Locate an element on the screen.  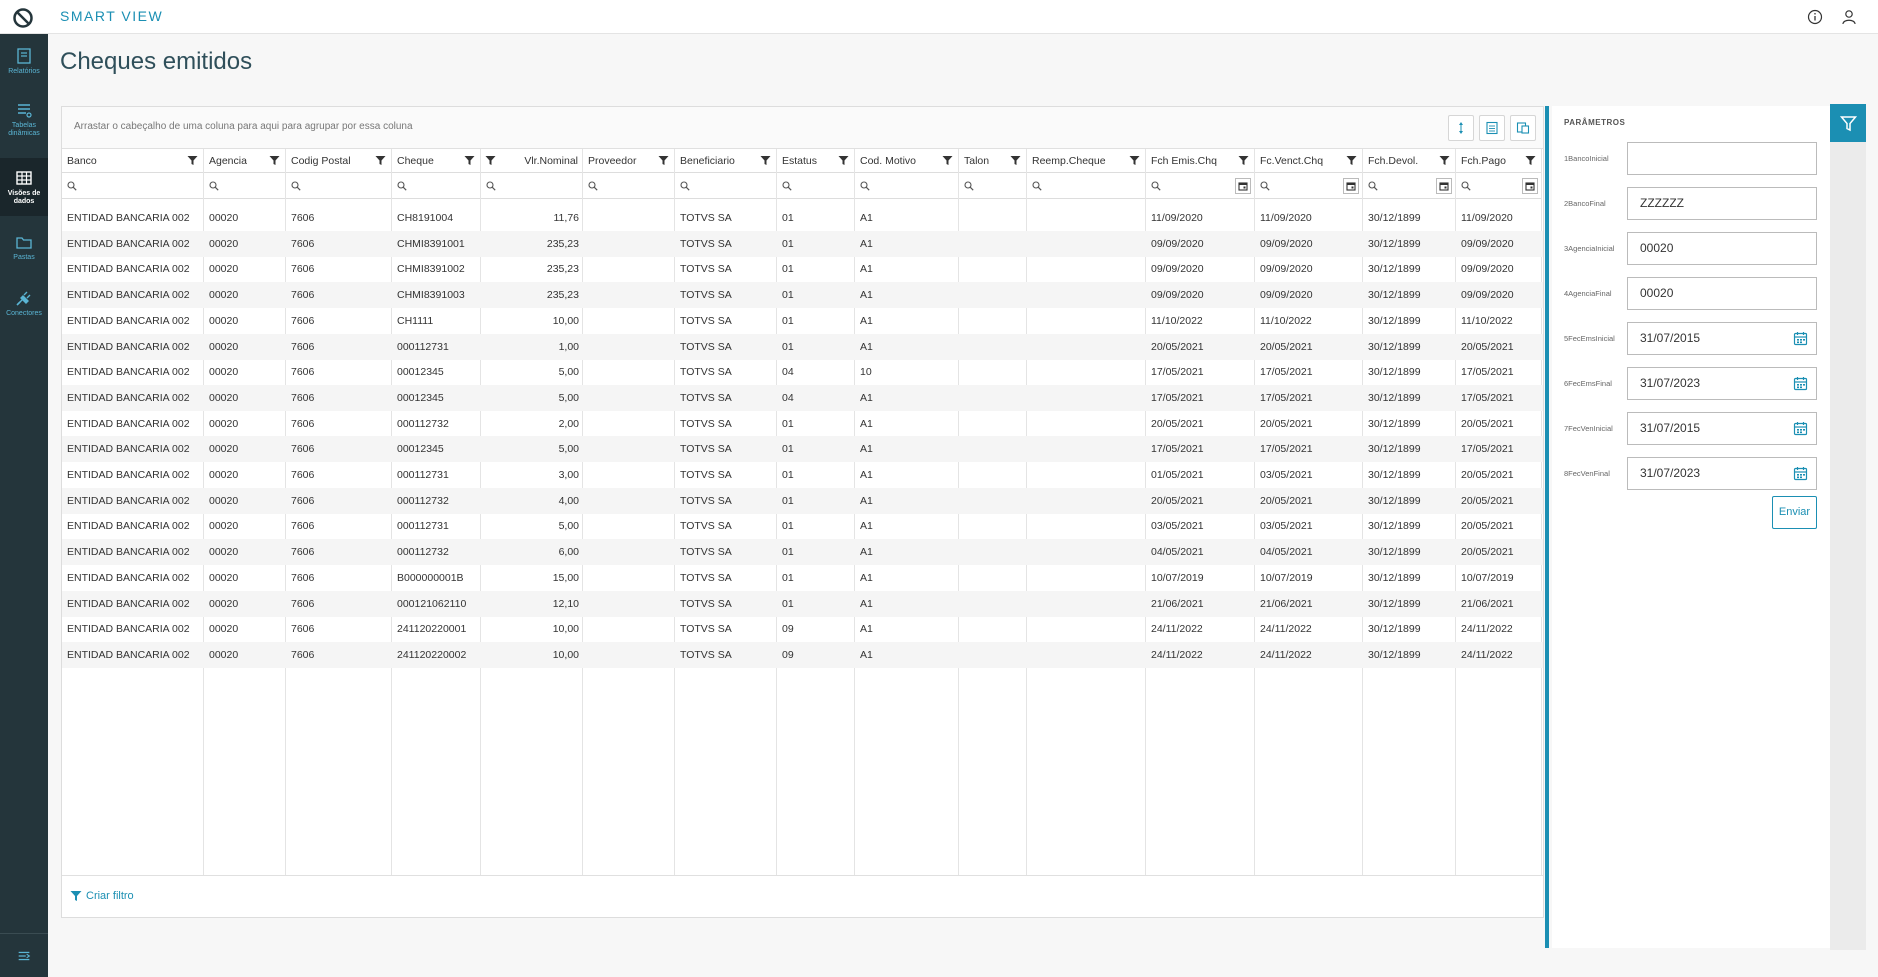
sidebar-item-pastas: Pastas is located at coordinates (24, 247).